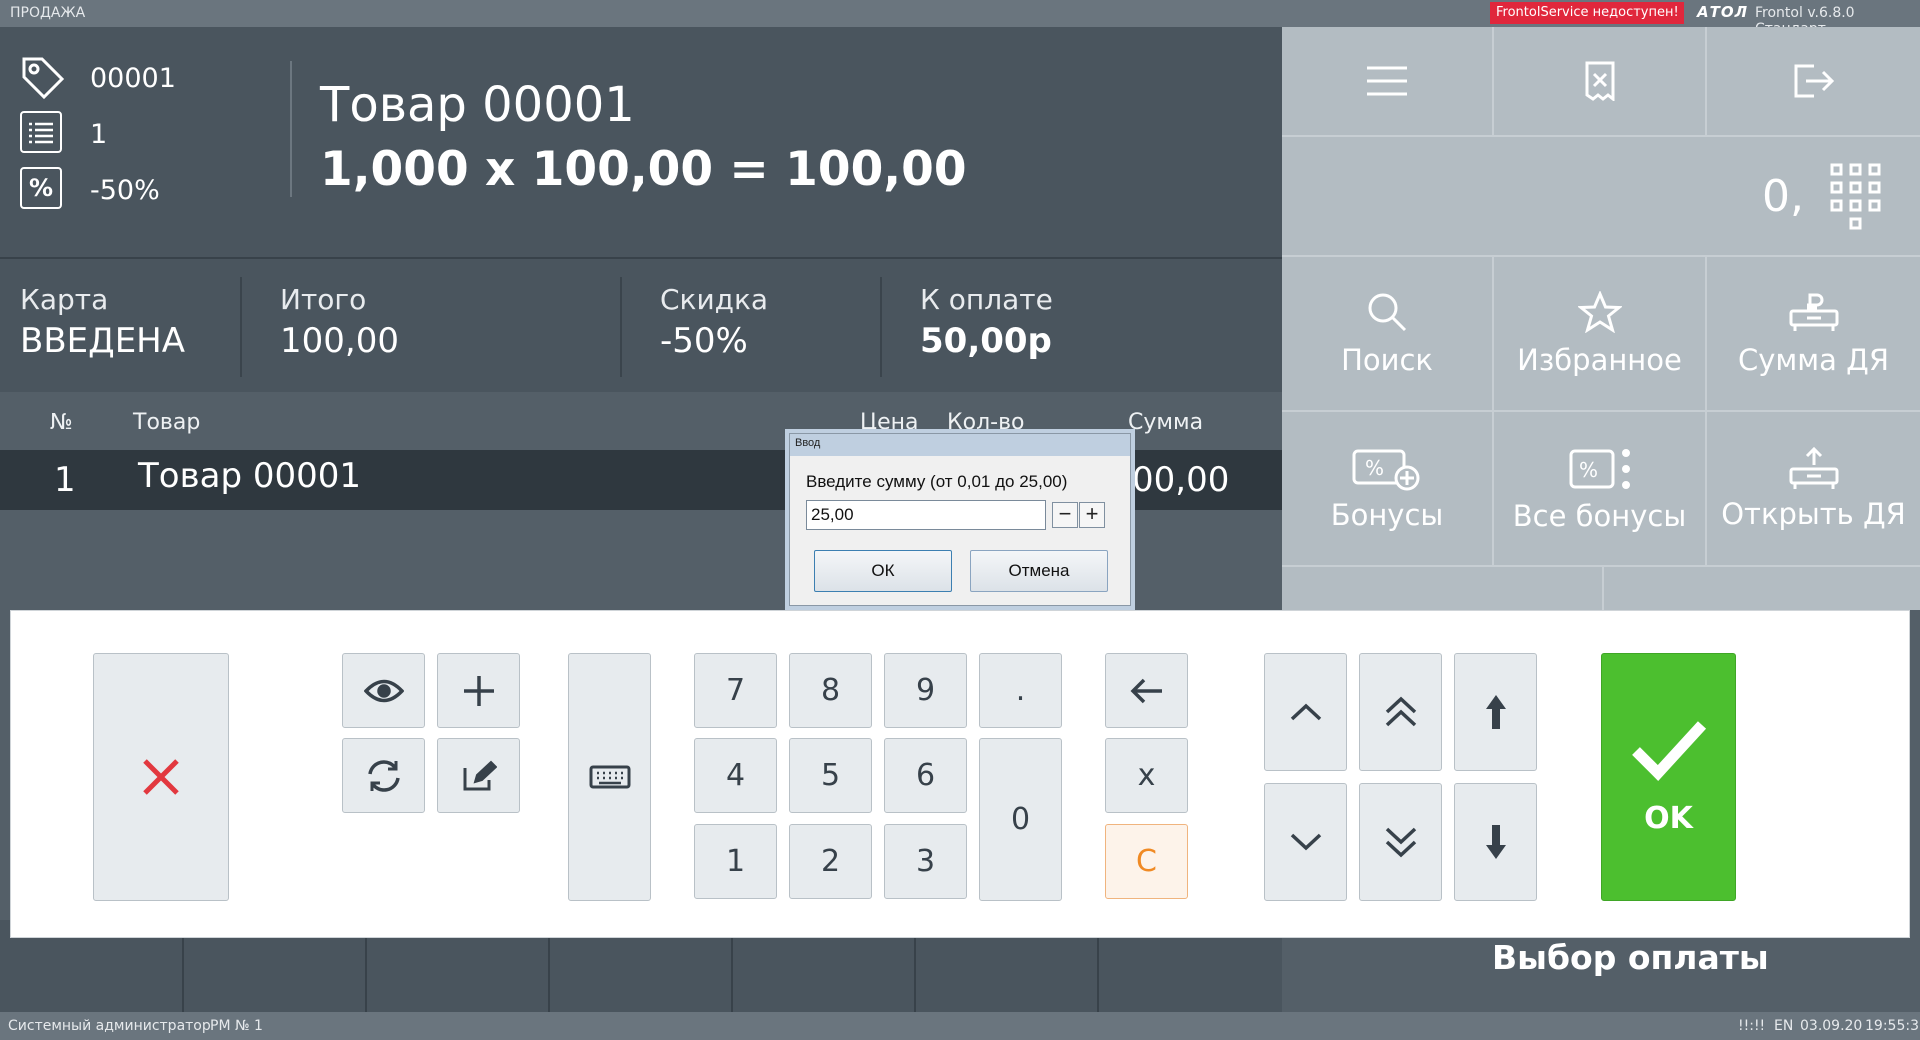 The image size is (1920, 1040). What do you see at coordinates (1784, 1026) in the screenshot?
I see `status-language: EN` at bounding box center [1784, 1026].